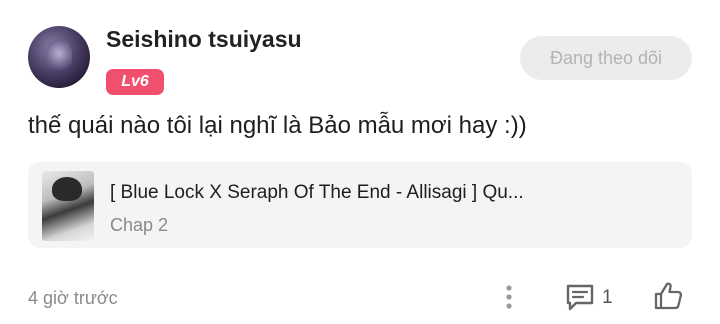 The height and width of the screenshot is (324, 720). What do you see at coordinates (204, 39) in the screenshot?
I see `username: Seishino tsuiyasu` at bounding box center [204, 39].